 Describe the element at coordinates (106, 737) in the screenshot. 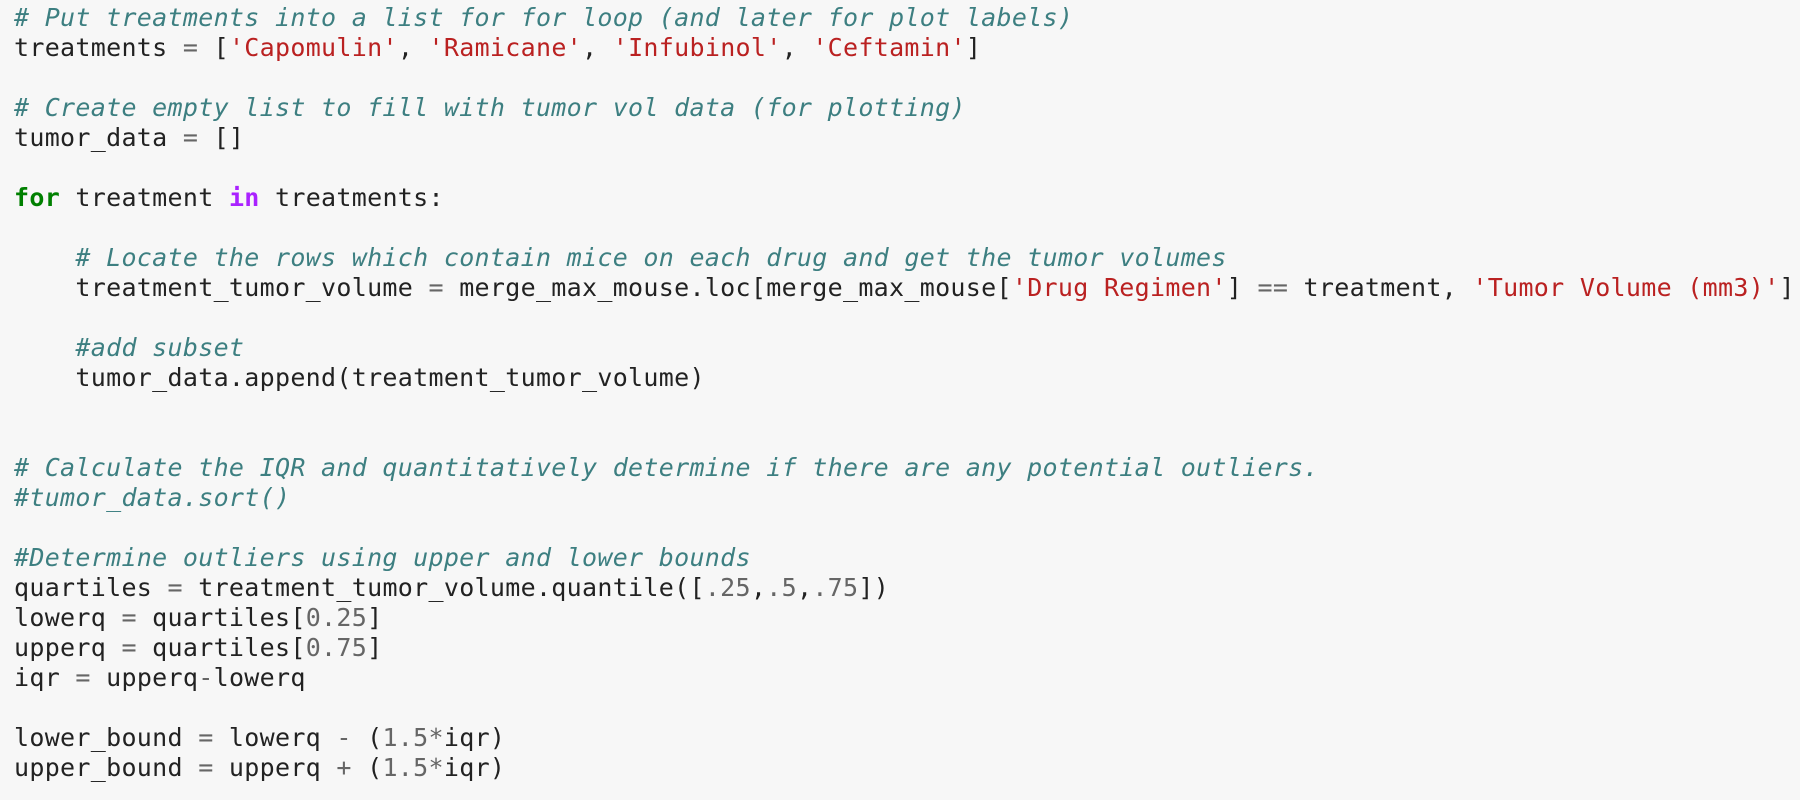

I see `code-token: lower_bound` at that location.